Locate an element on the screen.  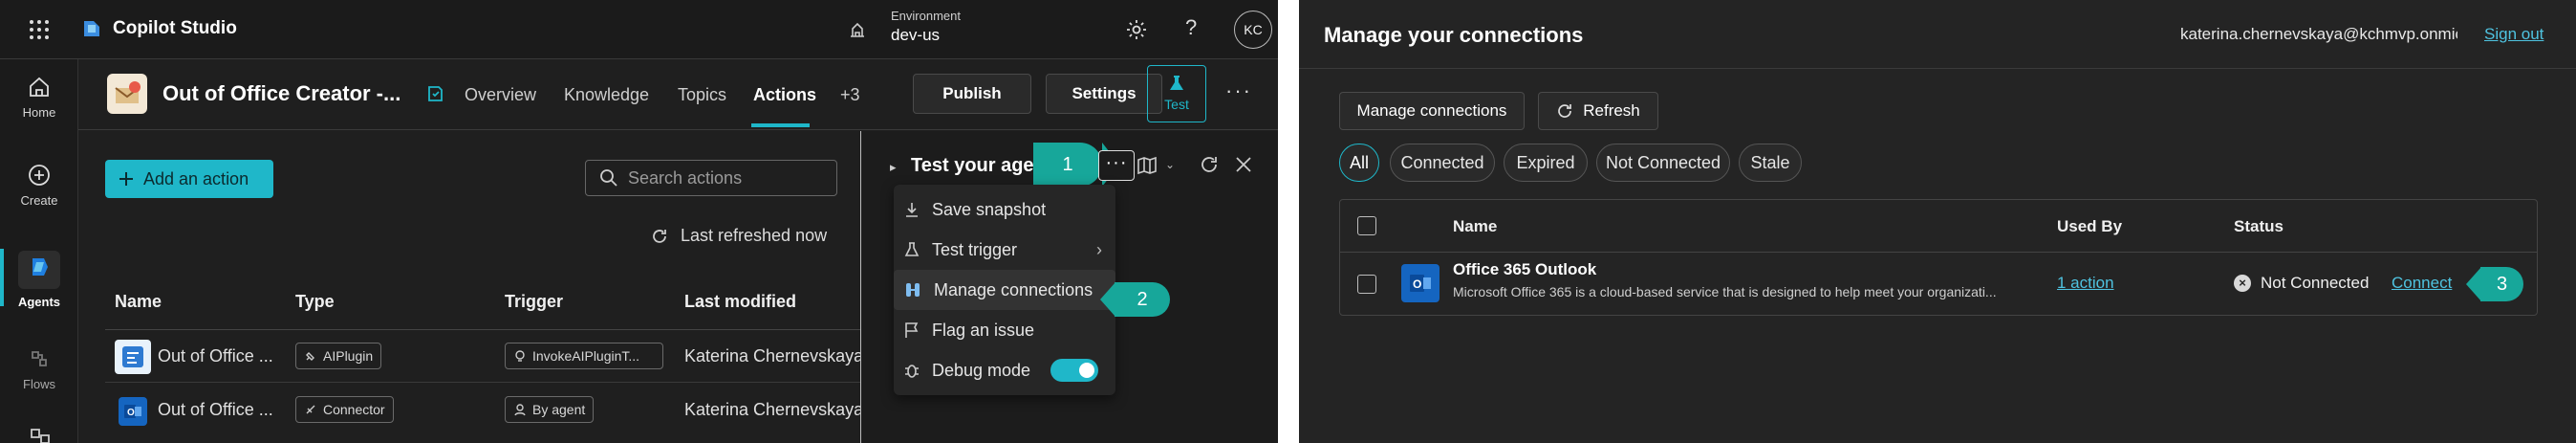
sign-out-link: Sign out is located at coordinates (2514, 34).